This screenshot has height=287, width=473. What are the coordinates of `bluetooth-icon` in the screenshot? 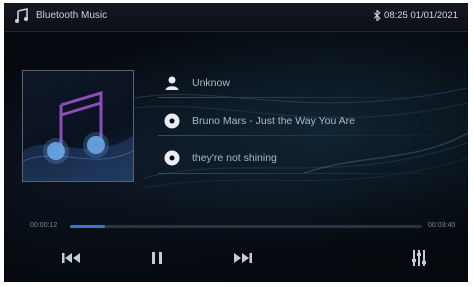 It's located at (377, 15).